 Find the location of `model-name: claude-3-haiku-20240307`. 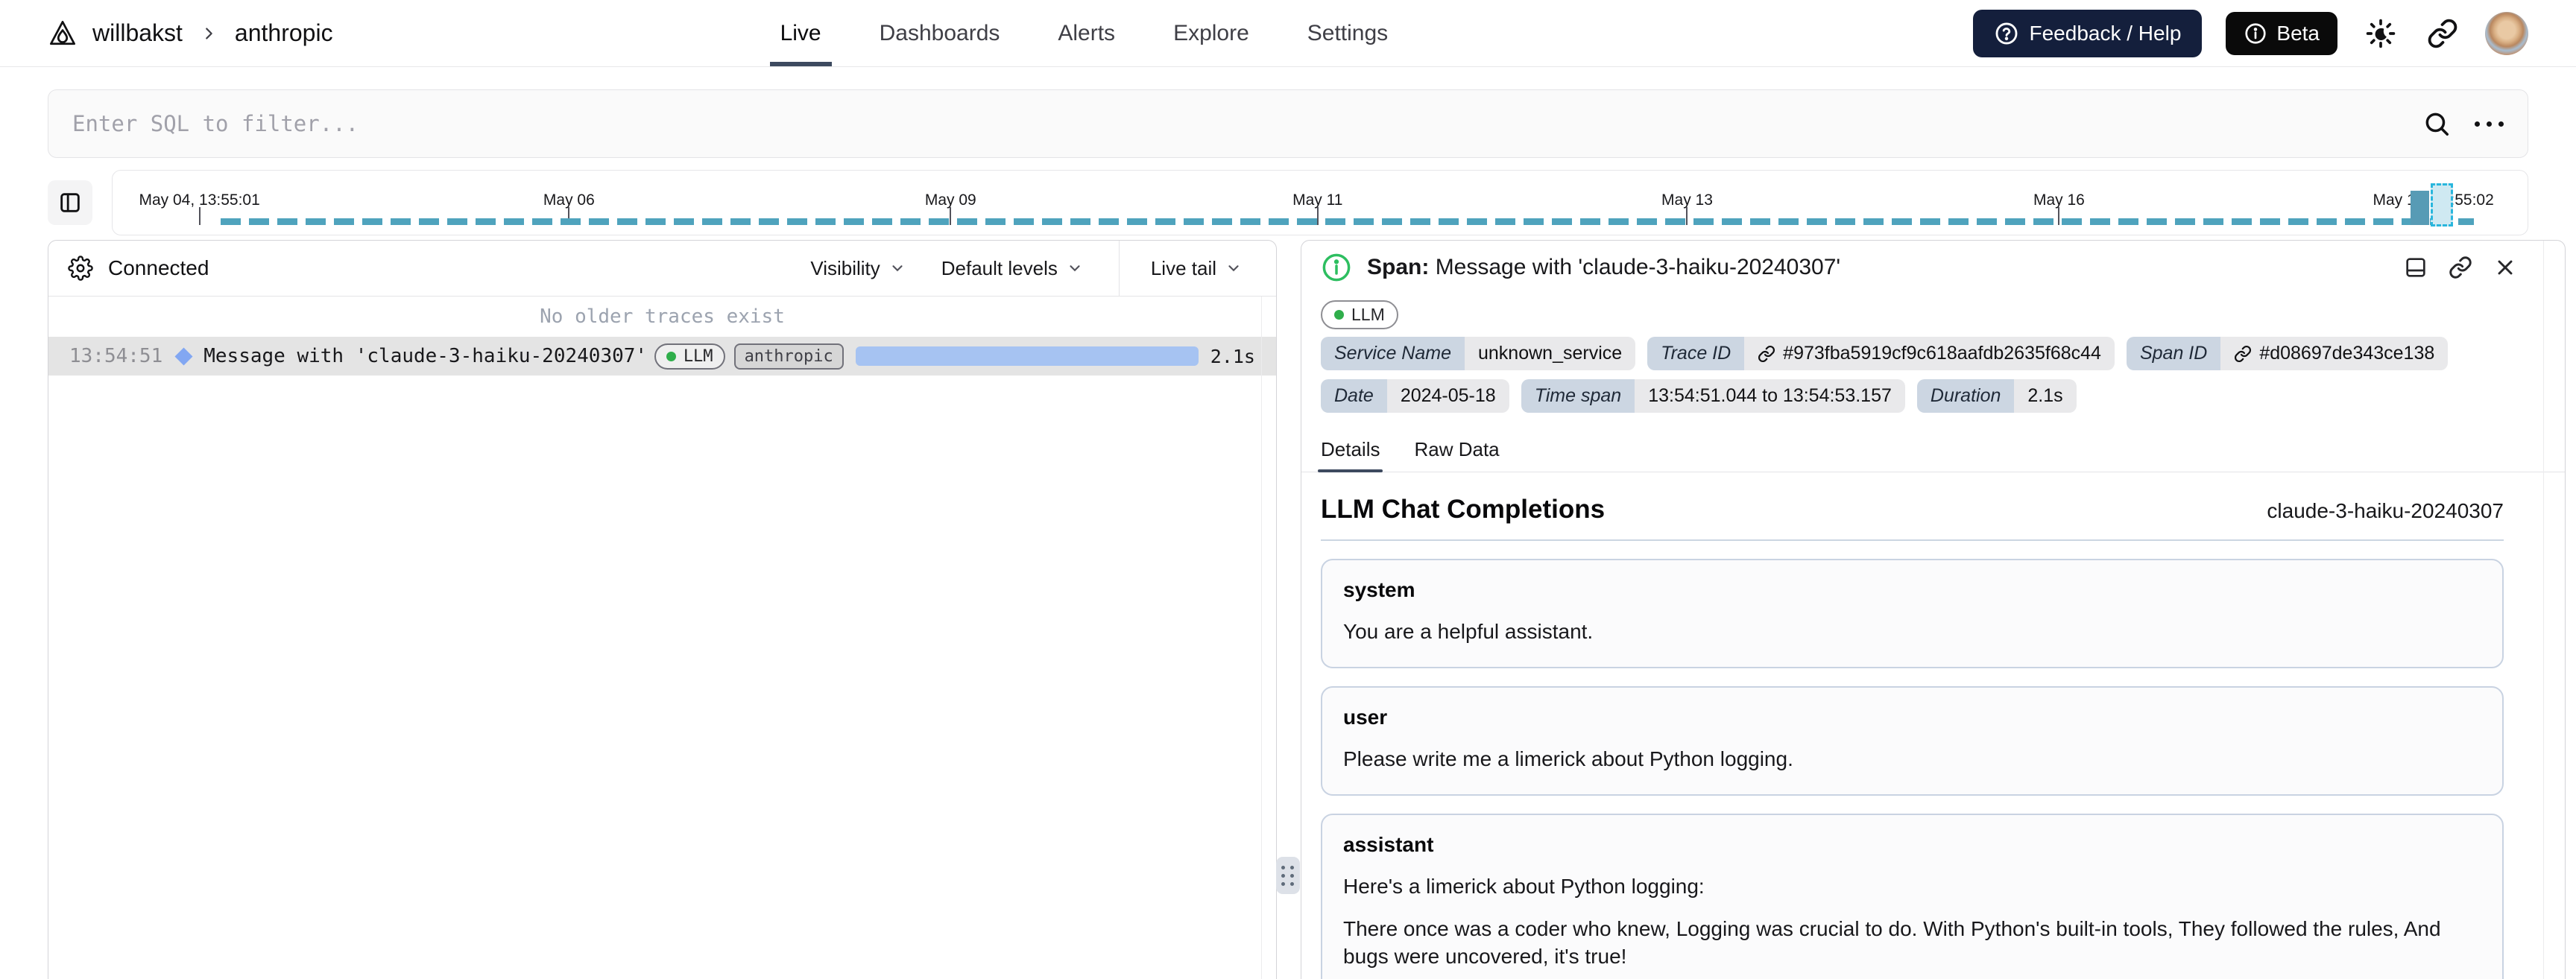

model-name: claude-3-haiku-20240307 is located at coordinates (2386, 510).